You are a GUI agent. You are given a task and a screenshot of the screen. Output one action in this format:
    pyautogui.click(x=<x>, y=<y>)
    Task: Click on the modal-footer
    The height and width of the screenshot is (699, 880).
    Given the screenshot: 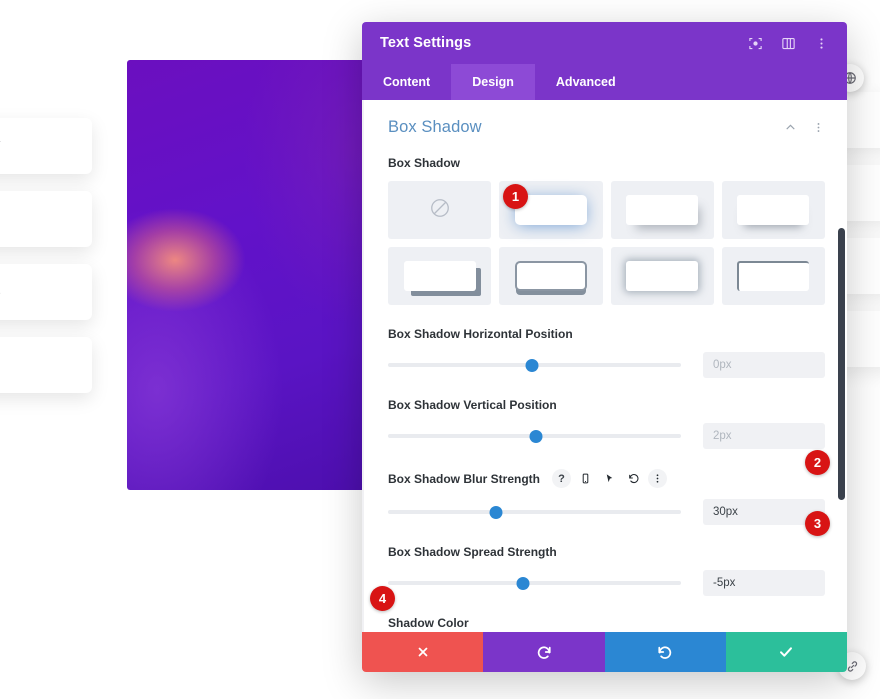 What is the action you would take?
    pyautogui.click(x=604, y=652)
    